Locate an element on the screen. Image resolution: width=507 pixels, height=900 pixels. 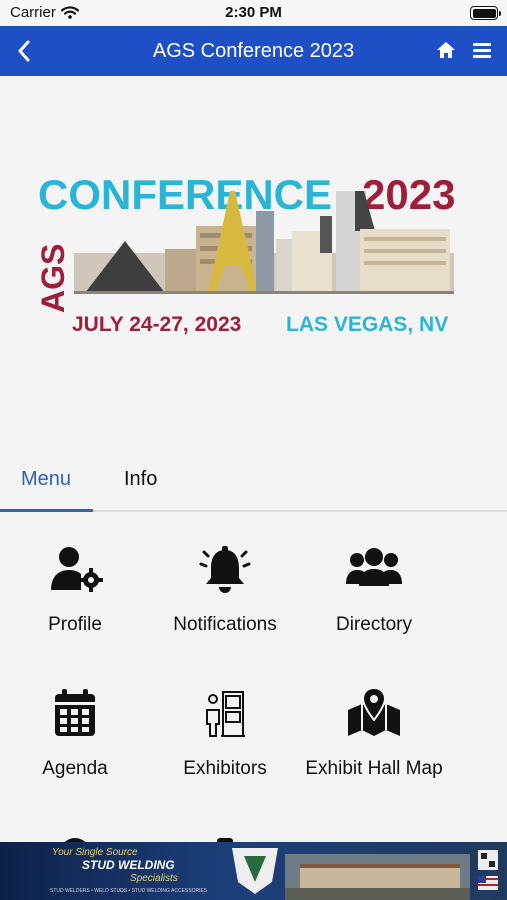
home-icon is located at coordinates (446, 50).